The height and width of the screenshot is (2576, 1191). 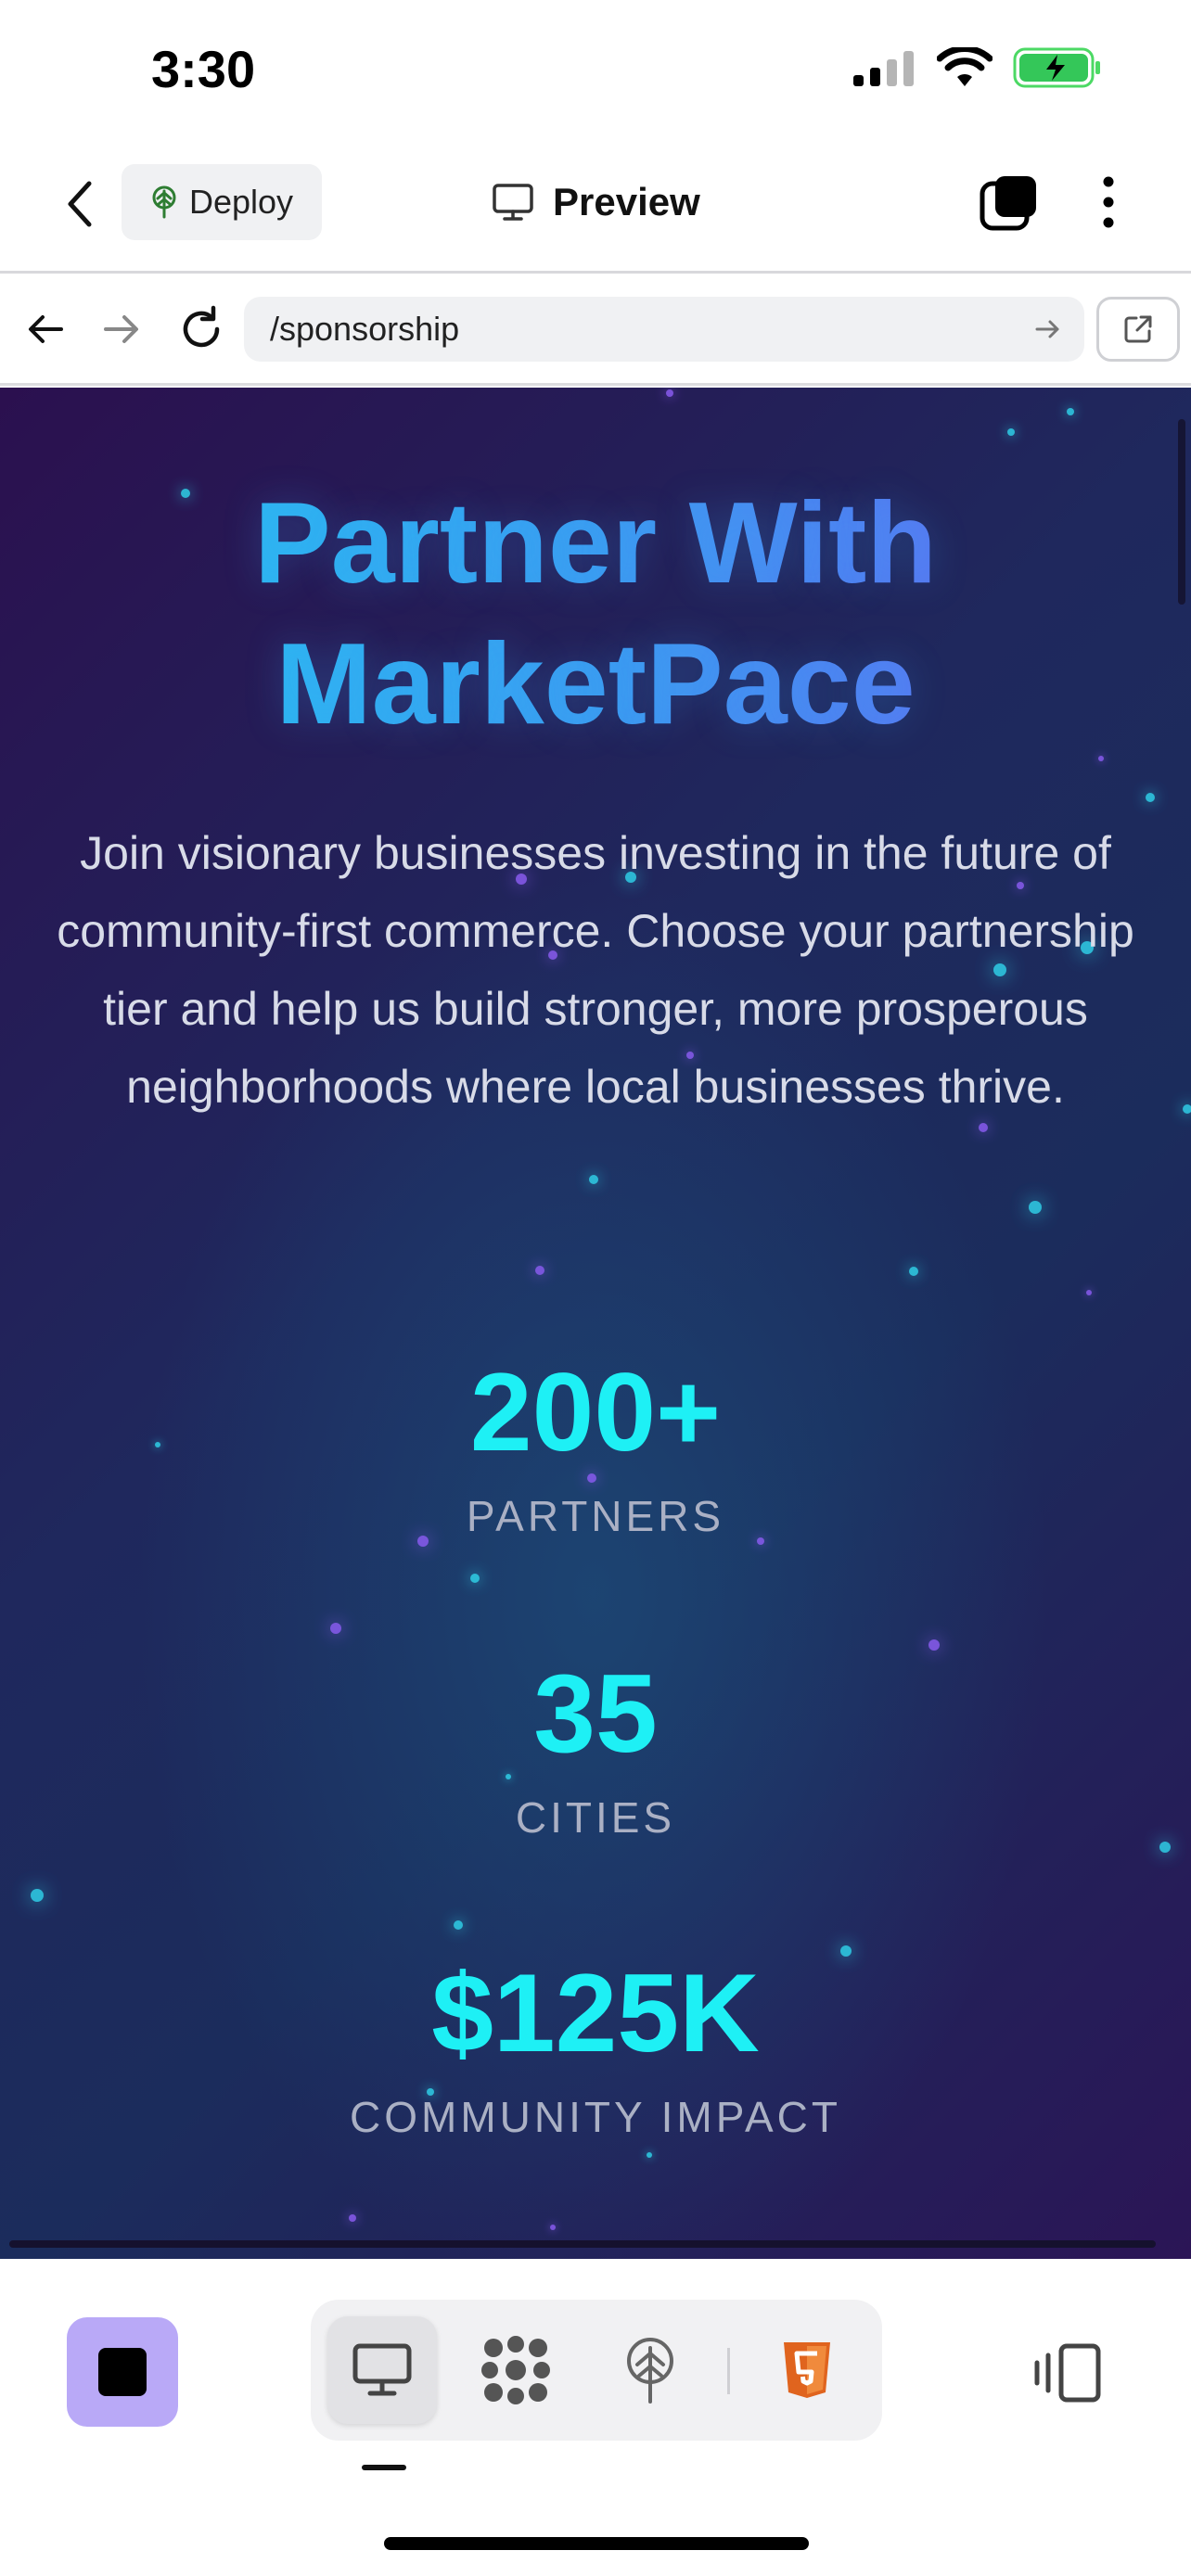 What do you see at coordinates (595, 543) in the screenshot?
I see `hero-title-line-1: Partner With` at bounding box center [595, 543].